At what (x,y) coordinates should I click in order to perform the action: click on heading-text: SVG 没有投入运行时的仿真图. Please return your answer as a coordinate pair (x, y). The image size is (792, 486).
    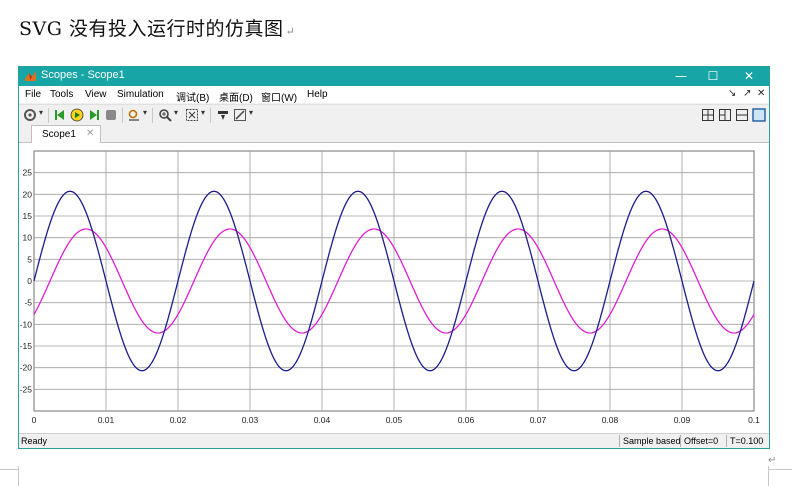
    Looking at the image, I should click on (151, 29).